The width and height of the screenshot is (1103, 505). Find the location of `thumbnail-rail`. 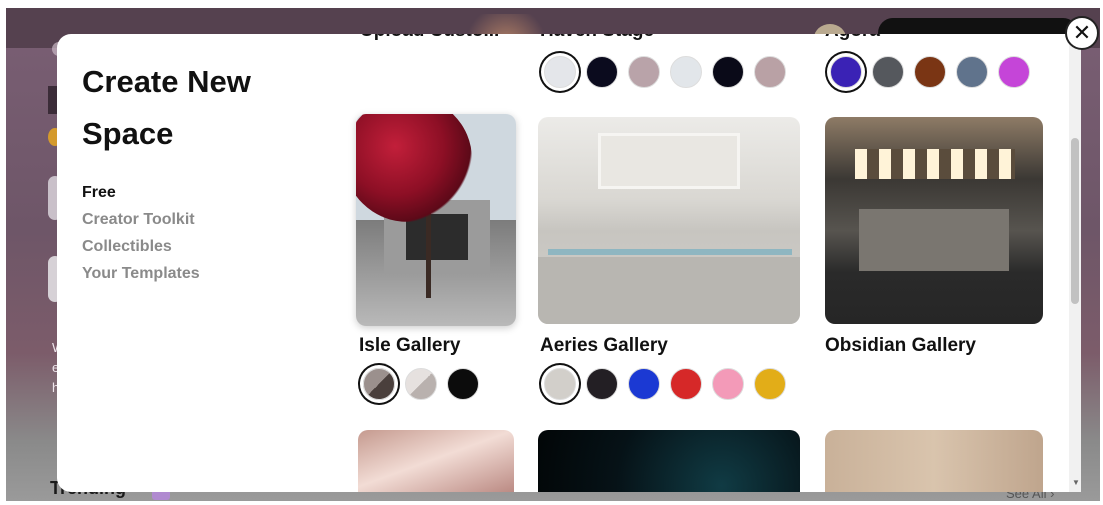

thumbnail-rail is located at coordinates (670, 252).